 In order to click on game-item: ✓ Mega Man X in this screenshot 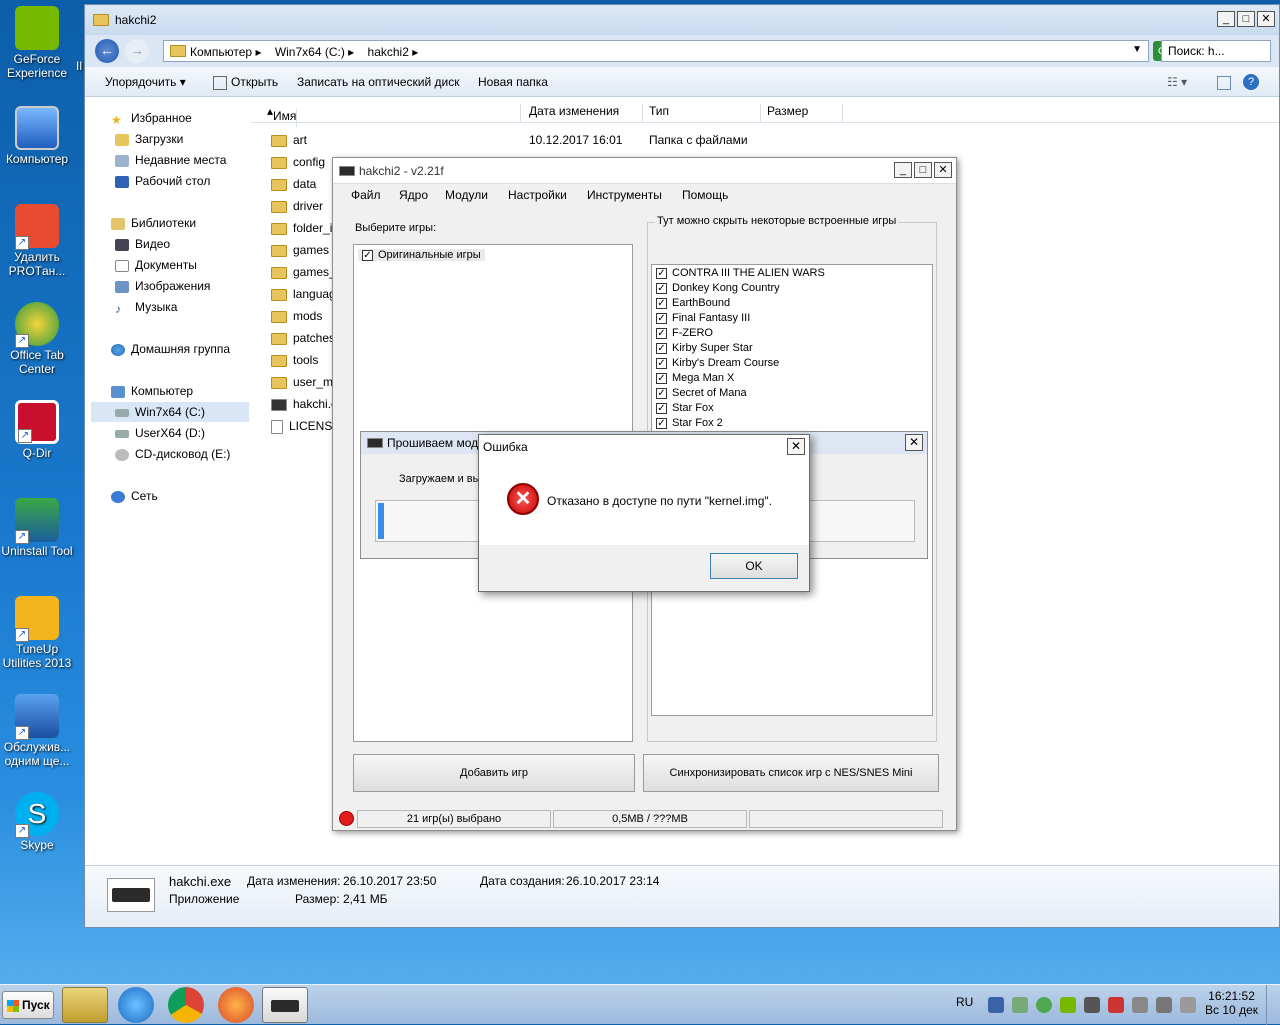, I will do `click(695, 378)`.